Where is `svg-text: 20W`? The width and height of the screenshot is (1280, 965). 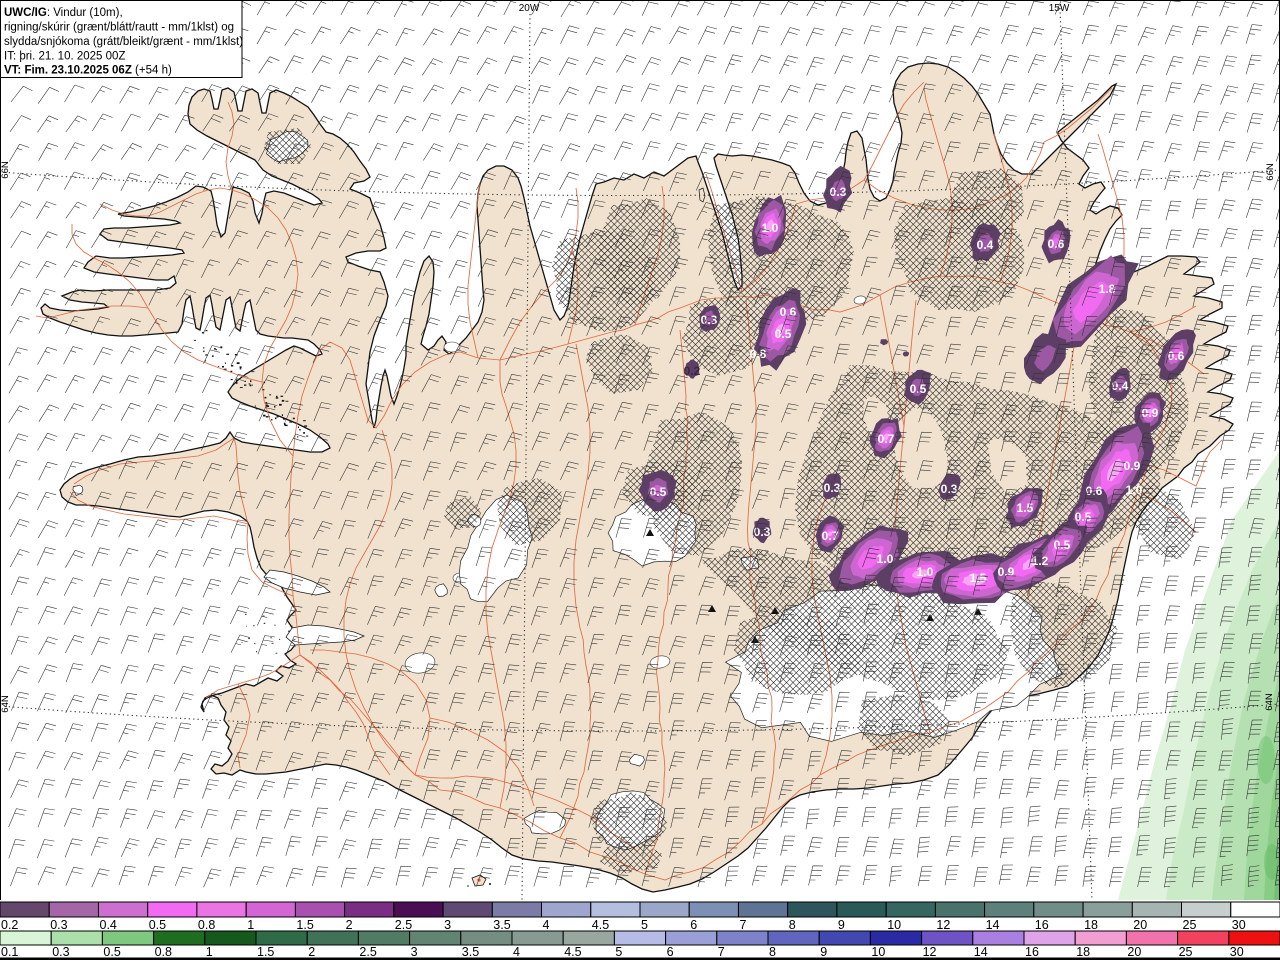
svg-text: 20W is located at coordinates (529, 8).